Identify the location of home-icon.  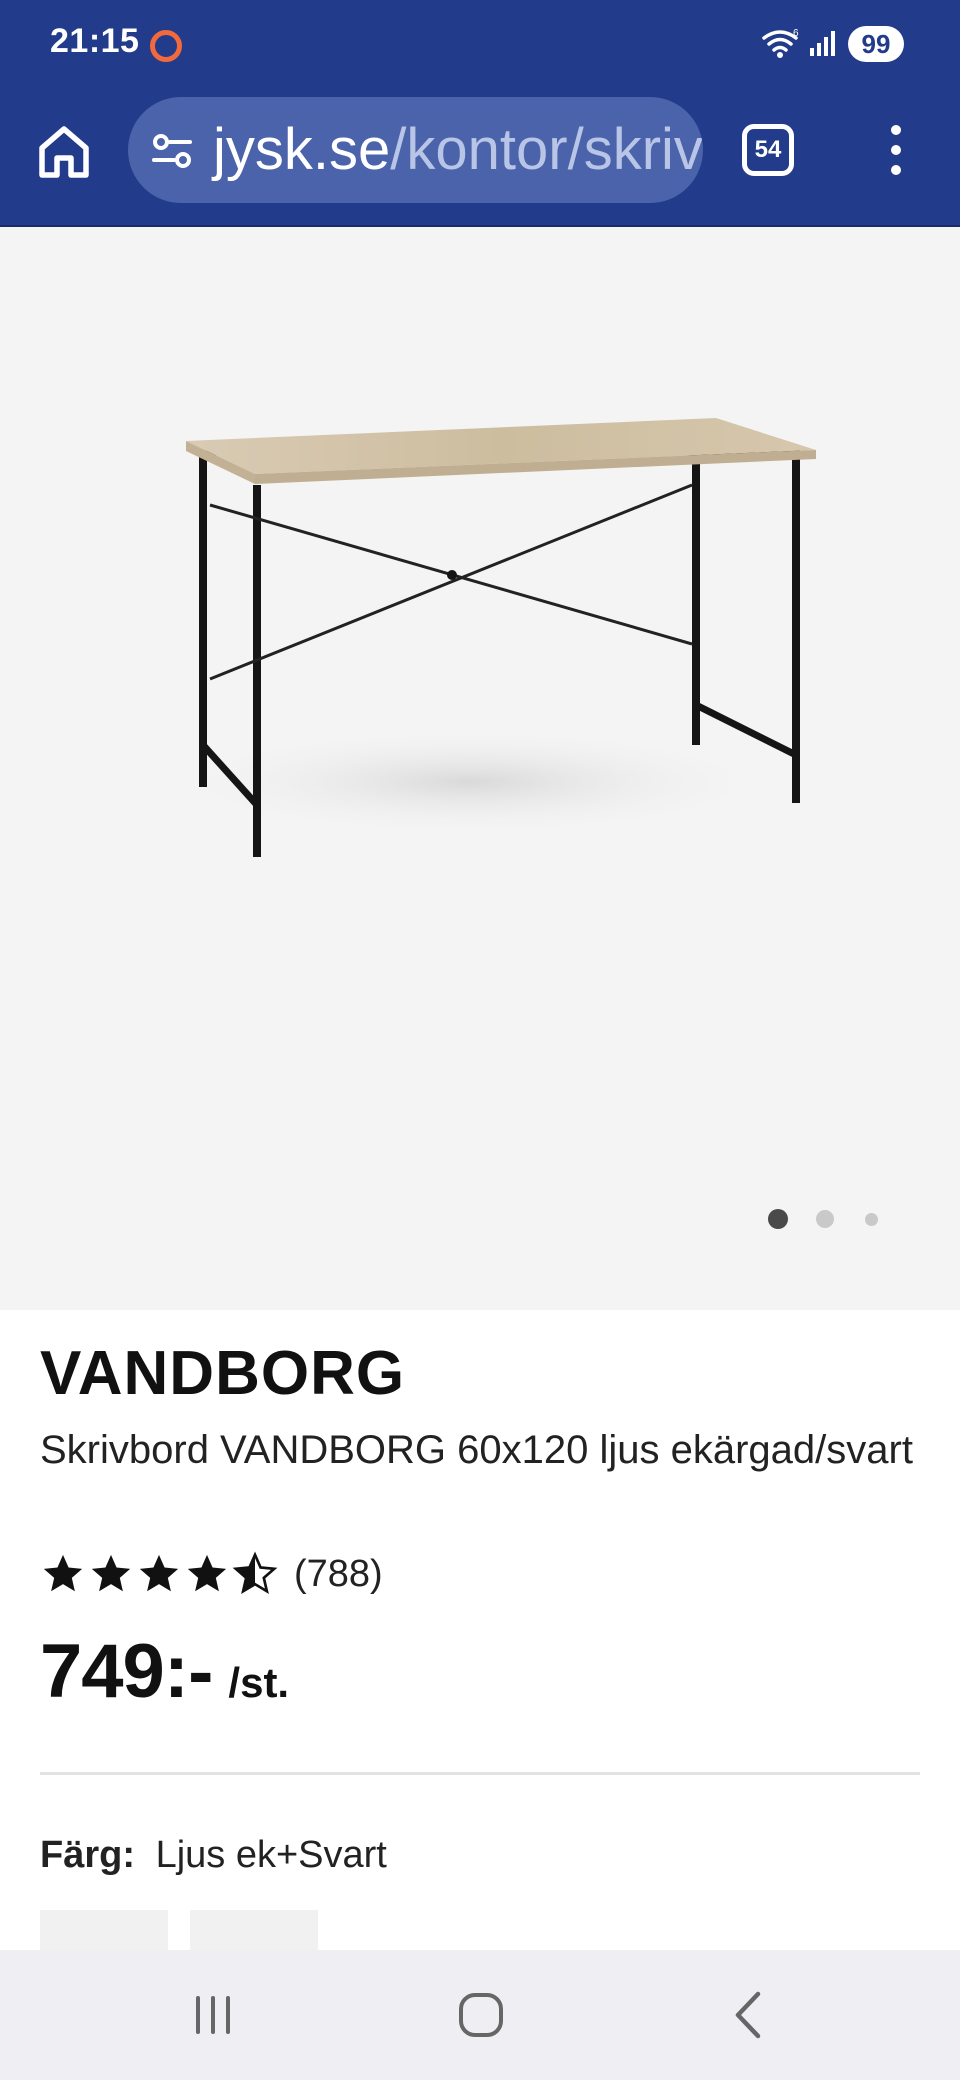
(64, 152).